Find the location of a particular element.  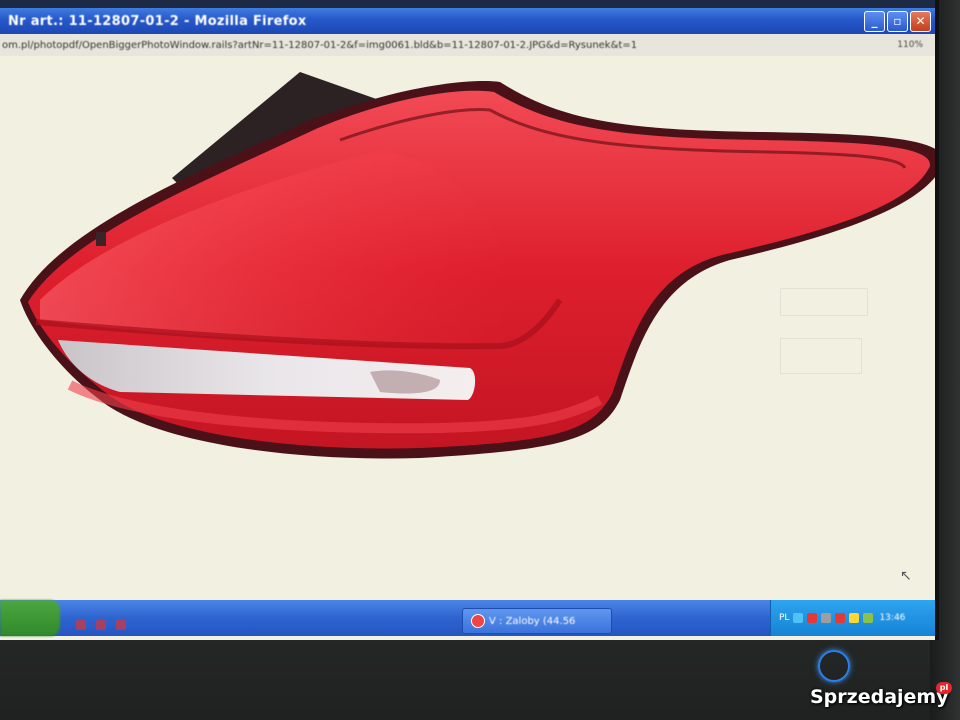

start-button is located at coordinates (30, 618).